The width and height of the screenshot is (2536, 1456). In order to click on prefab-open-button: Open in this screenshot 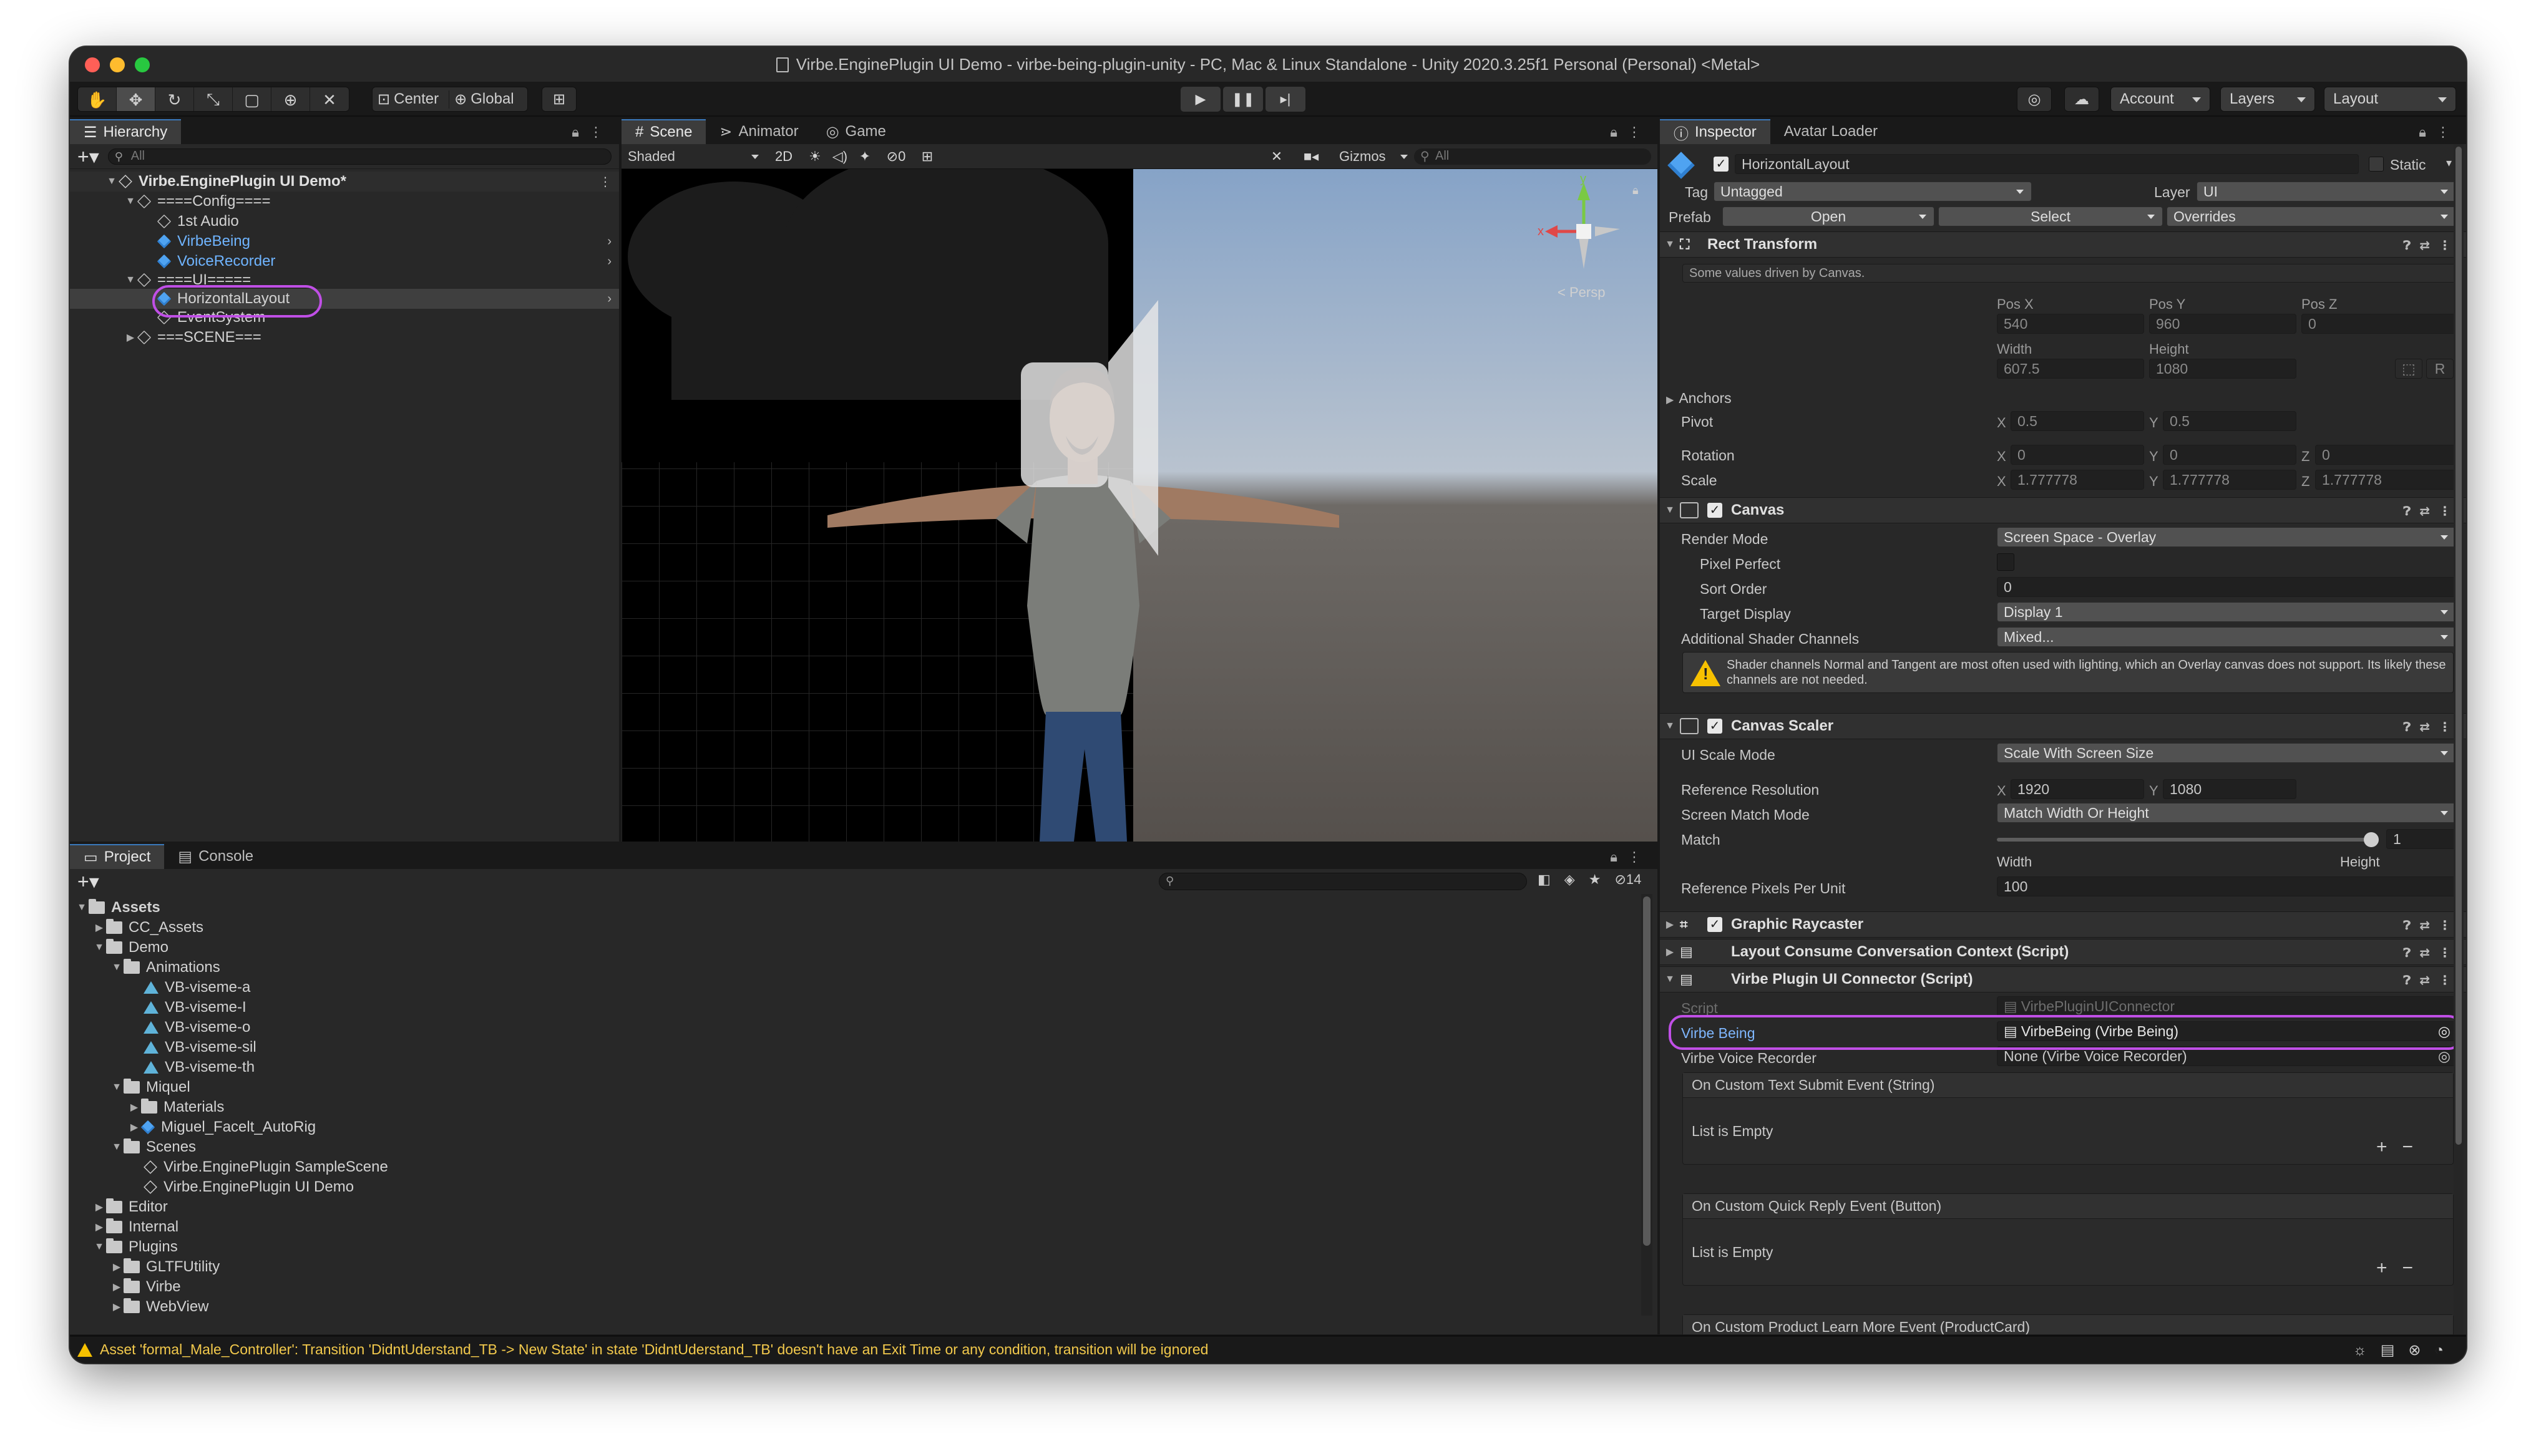, I will do `click(1828, 216)`.